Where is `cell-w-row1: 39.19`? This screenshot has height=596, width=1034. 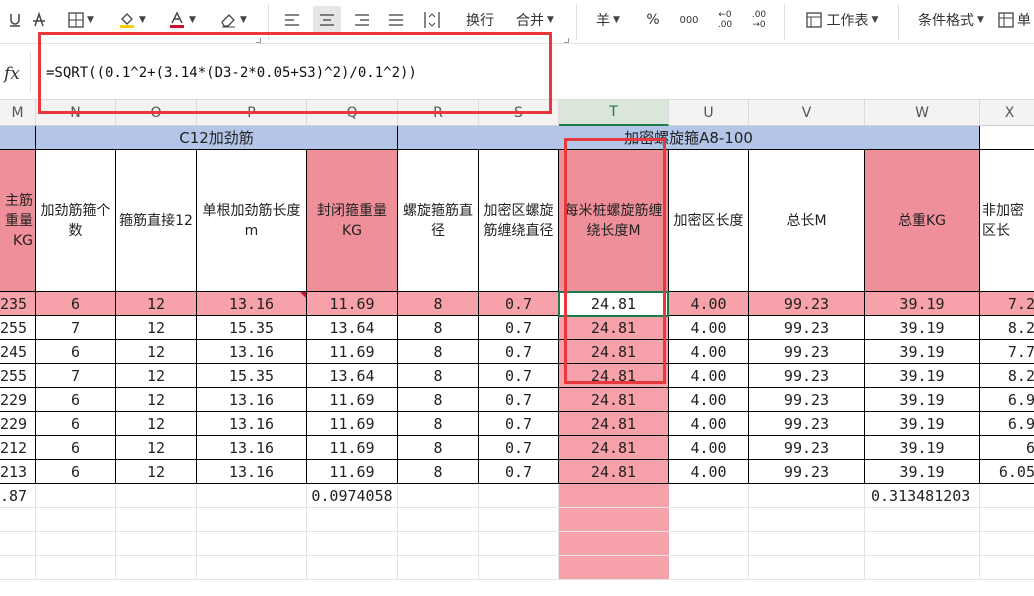 cell-w-row1: 39.19 is located at coordinates (922, 304).